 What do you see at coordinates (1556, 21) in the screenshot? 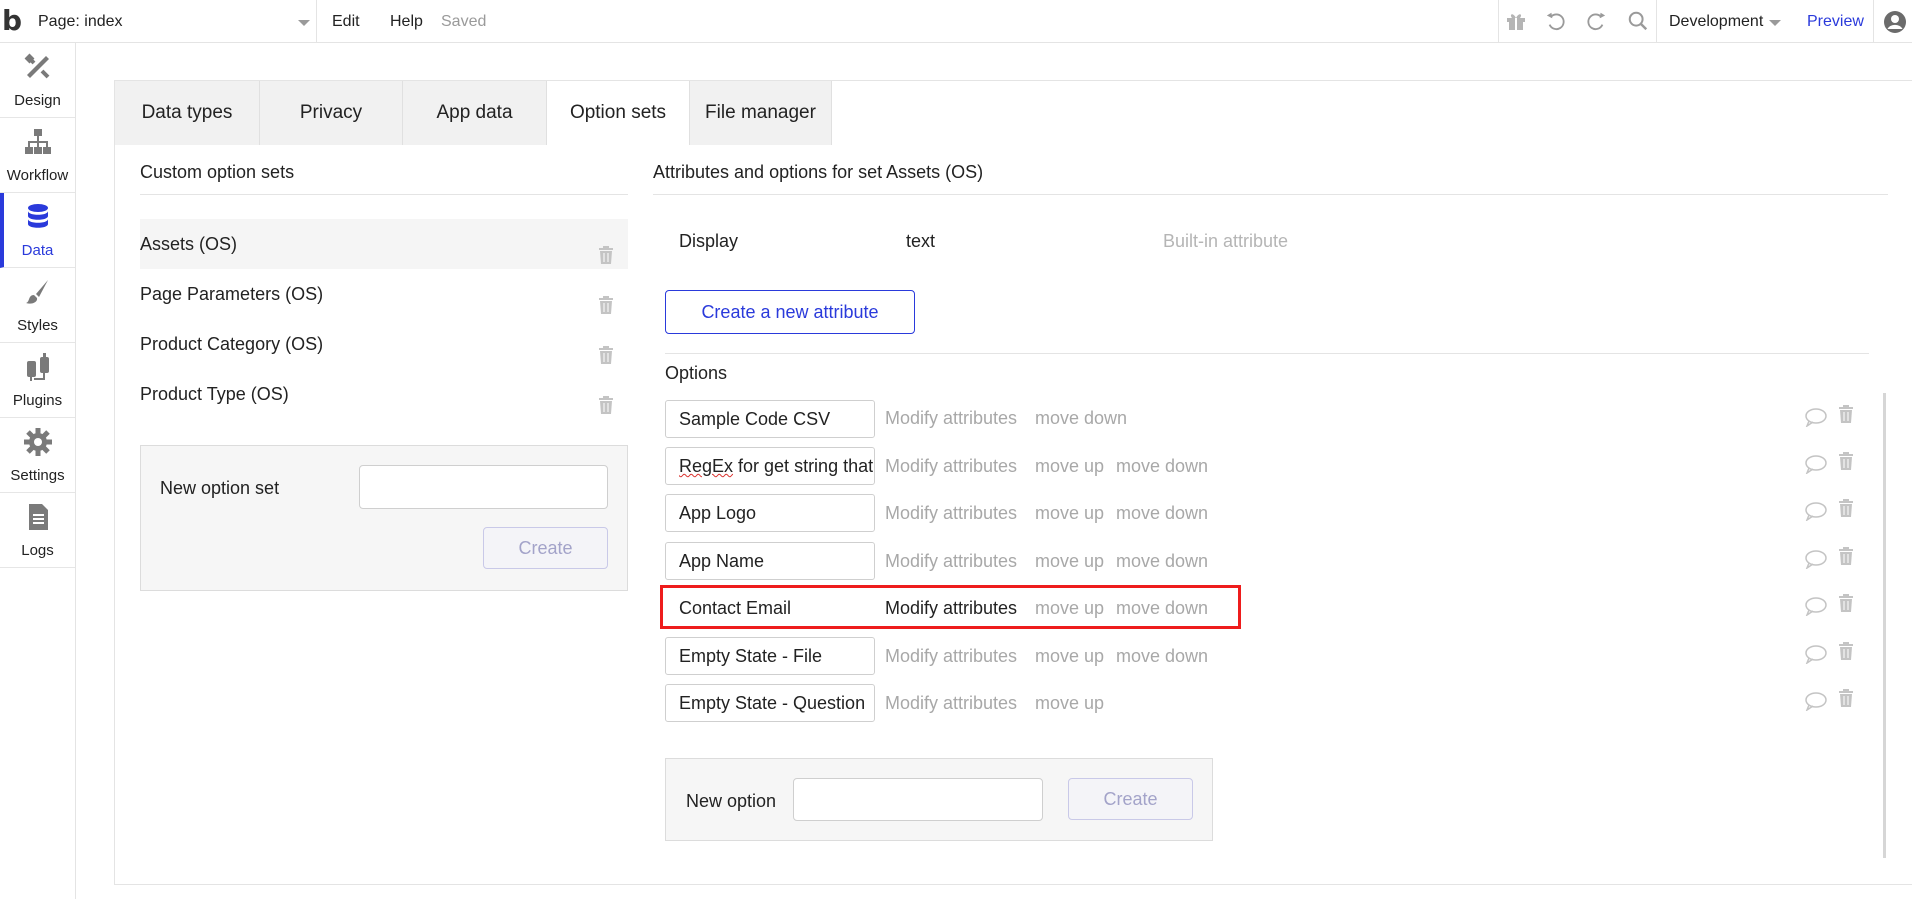
I see `undo-icon` at bounding box center [1556, 21].